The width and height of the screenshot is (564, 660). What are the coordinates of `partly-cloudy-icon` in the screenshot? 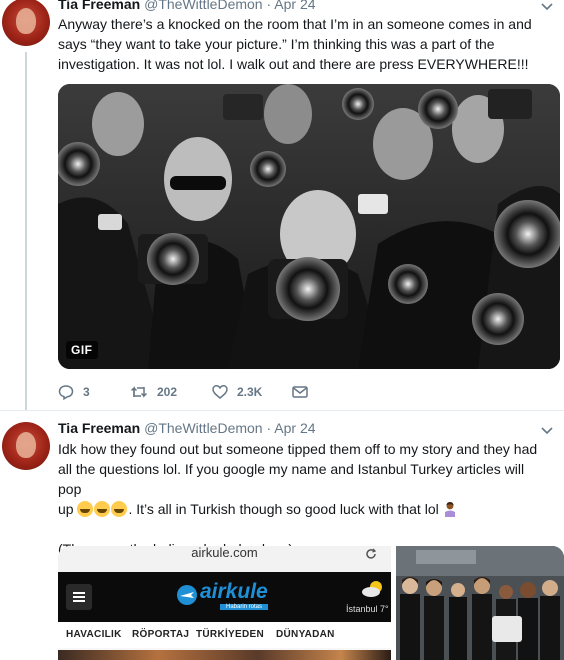 It's located at (372, 589).